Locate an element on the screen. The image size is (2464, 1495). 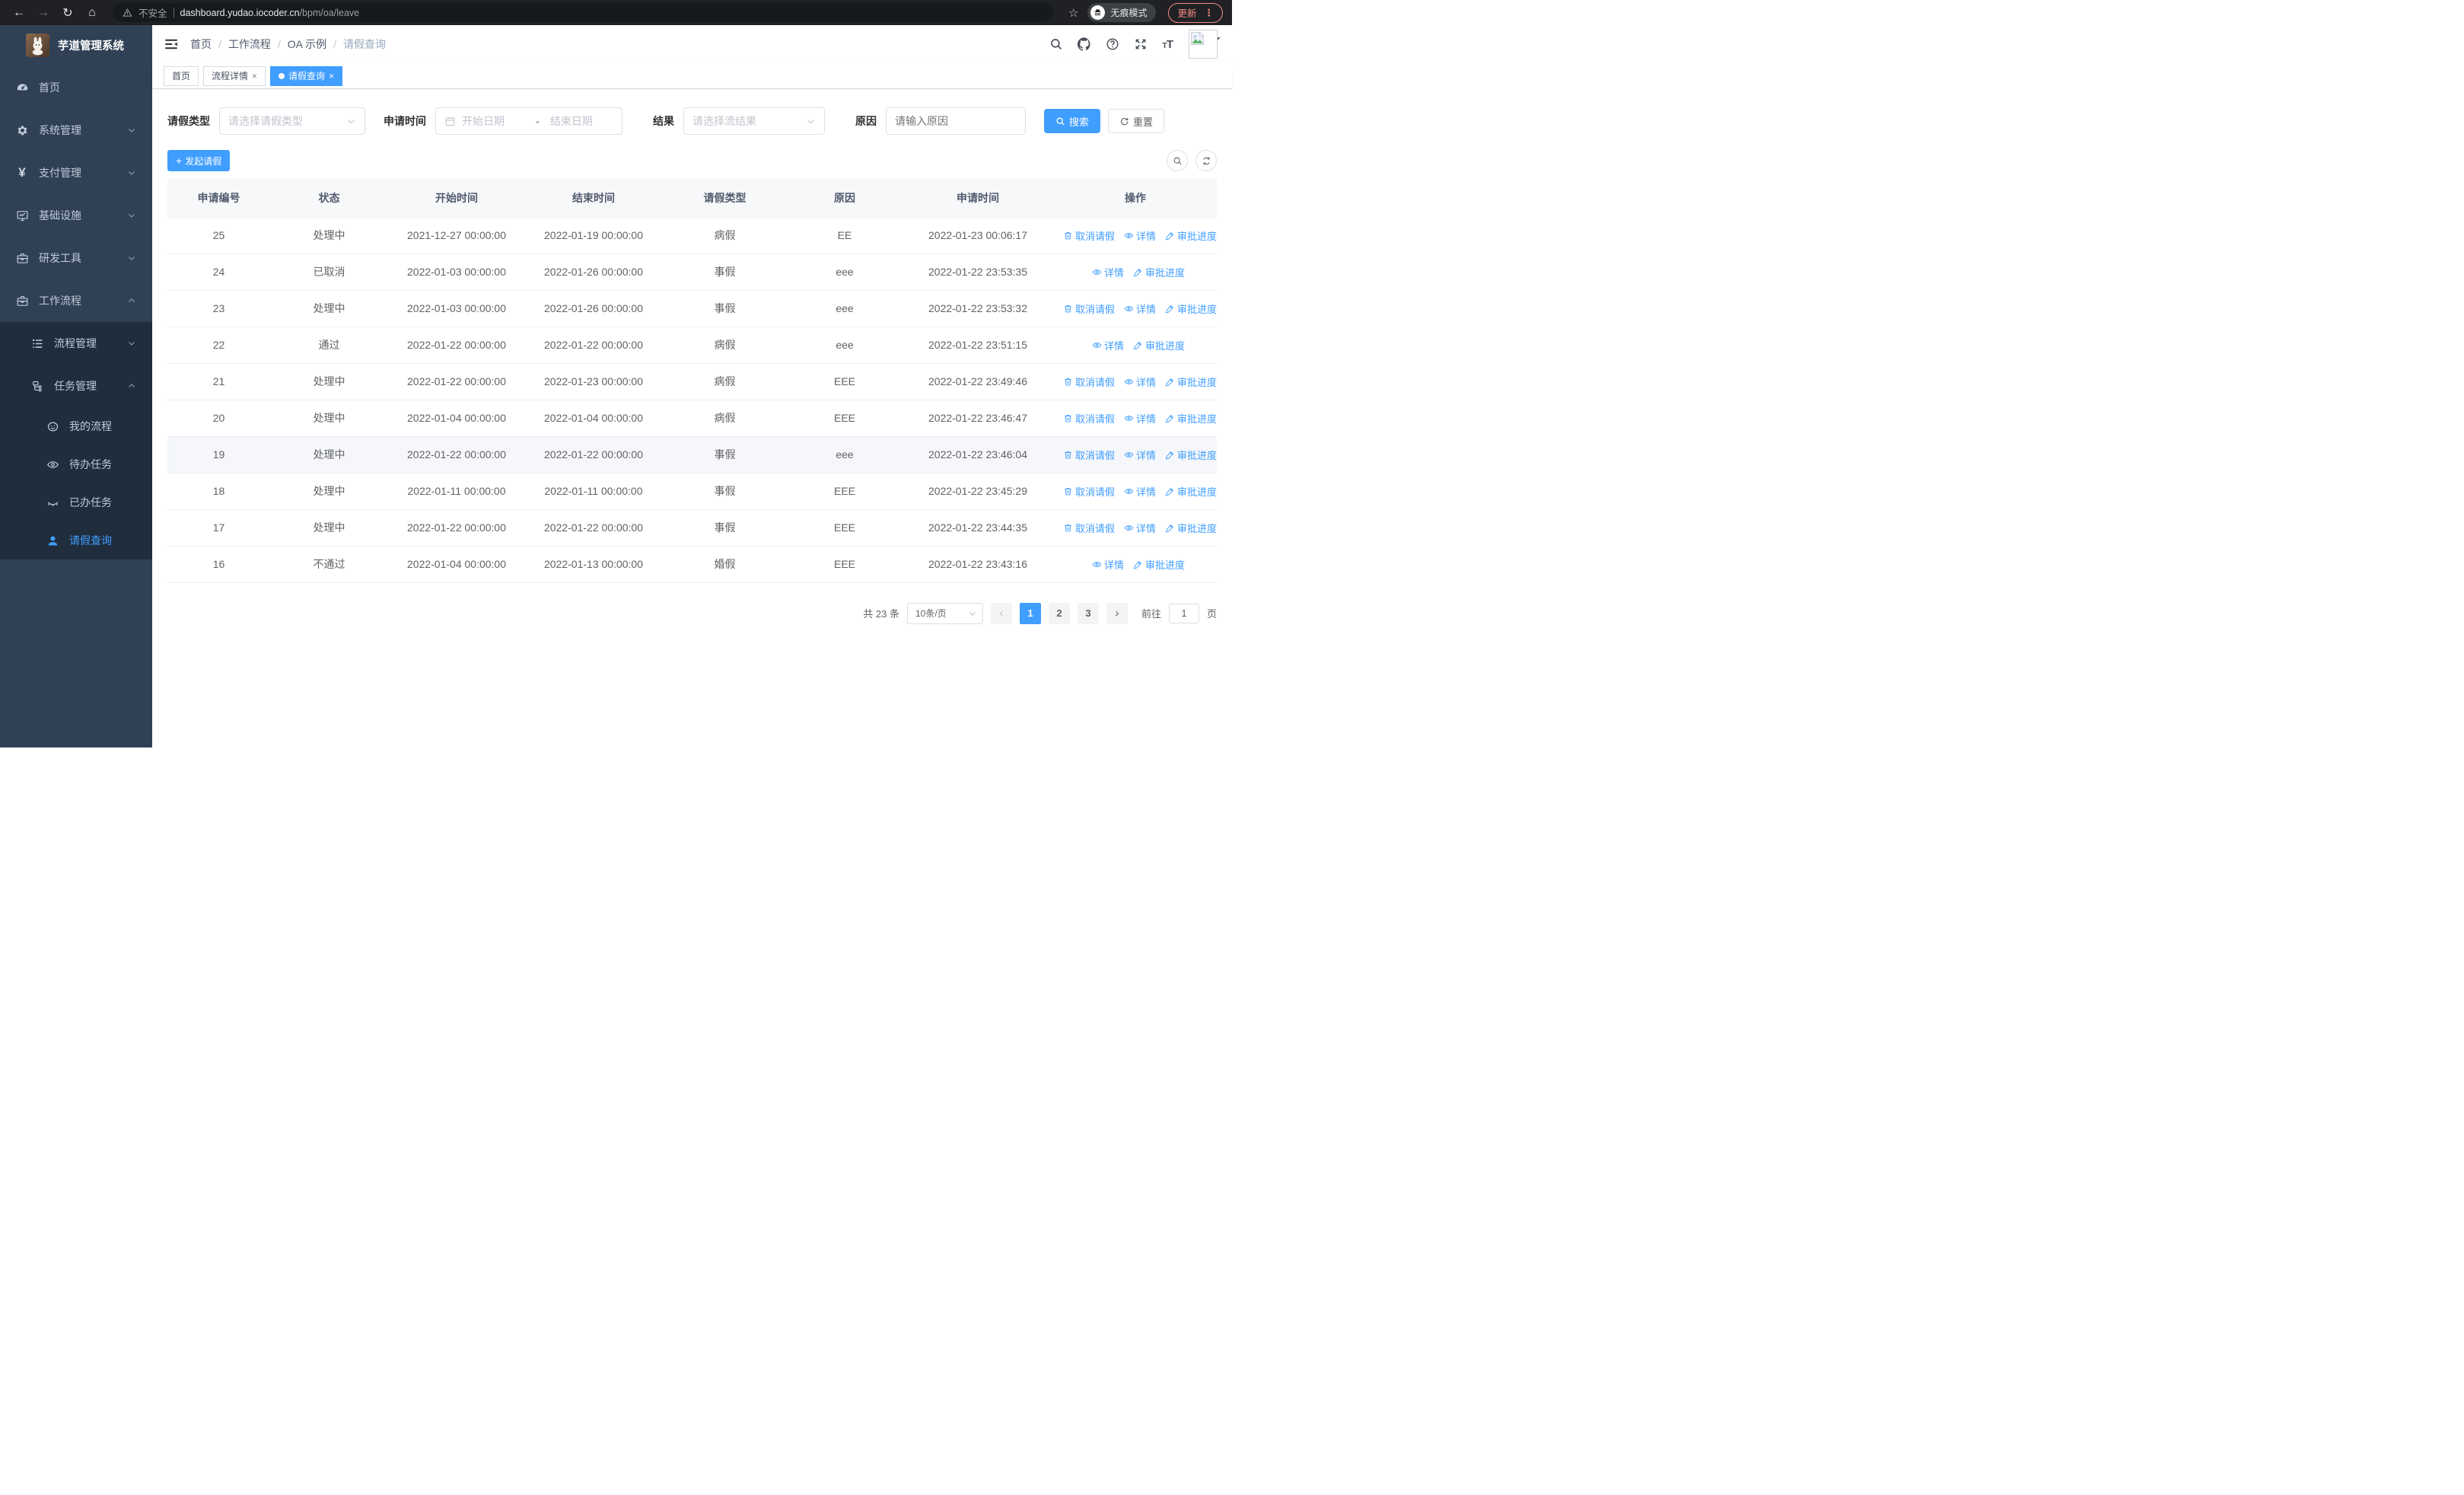
sidebar-item-首页: 首页 is located at coordinates (76, 88).